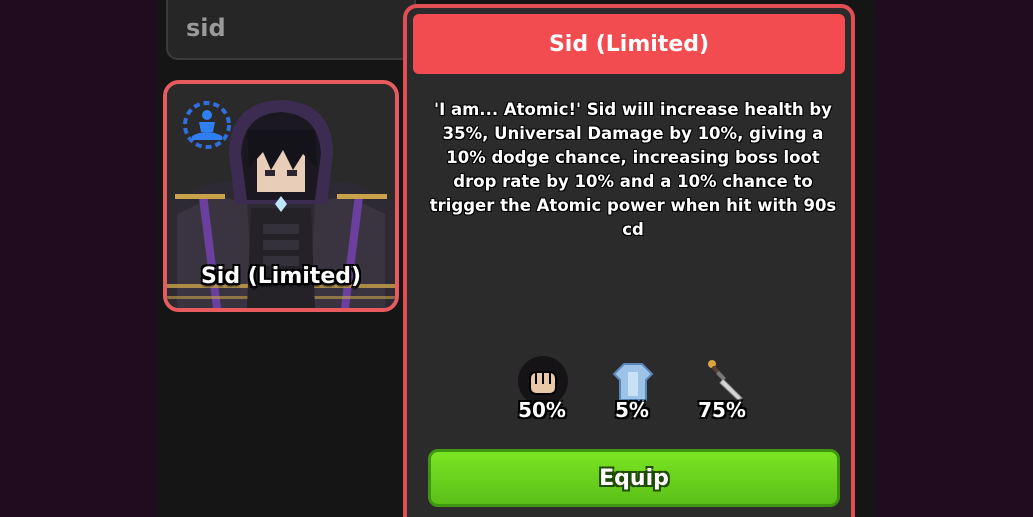 This screenshot has width=1033, height=517. What do you see at coordinates (632, 410) in the screenshot?
I see `stat-armor-value: 5%` at bounding box center [632, 410].